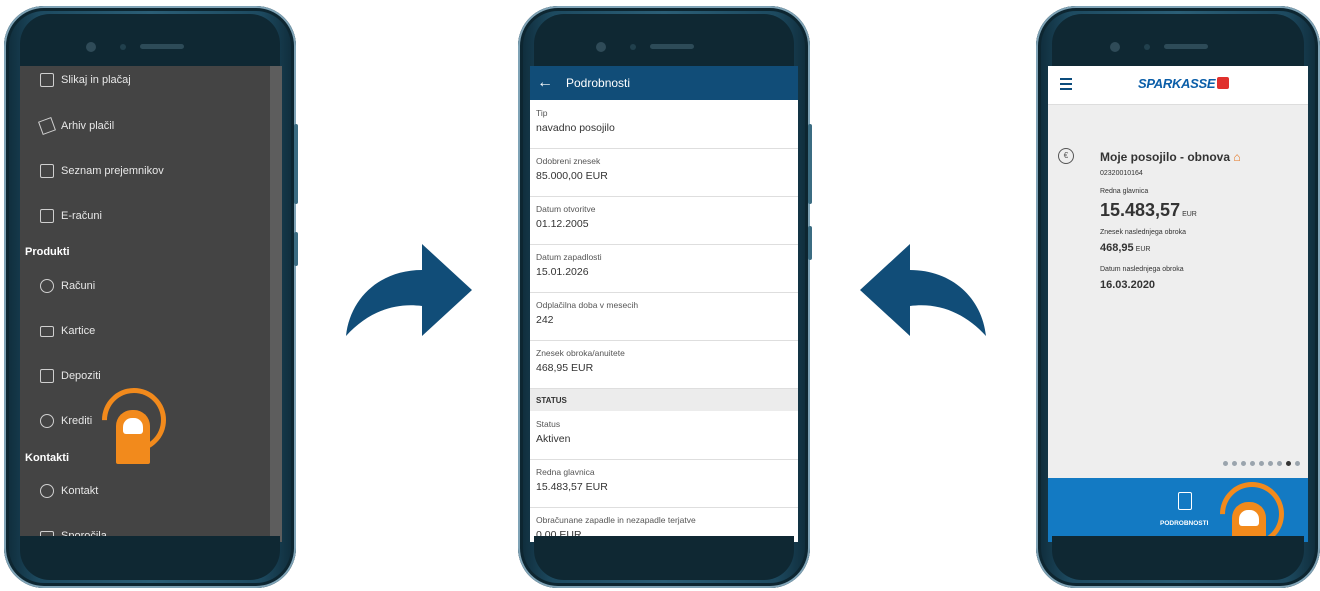 This screenshot has width=1320, height=591. What do you see at coordinates (47, 80) in the screenshot?
I see `camera-icon` at bounding box center [47, 80].